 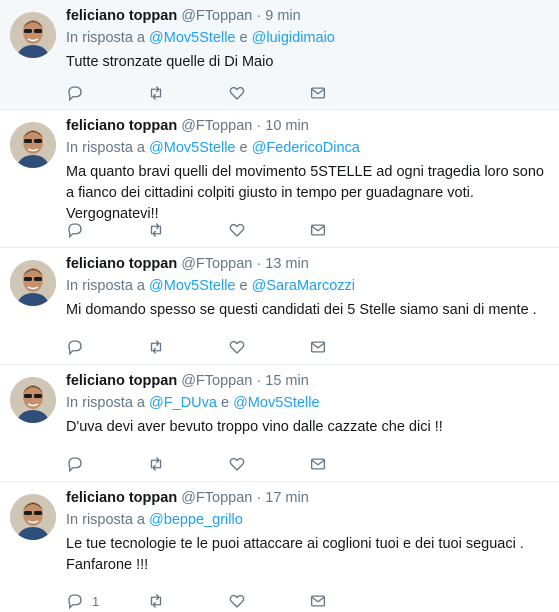 I want to click on mention-link: @luigidimaio, so click(x=293, y=38).